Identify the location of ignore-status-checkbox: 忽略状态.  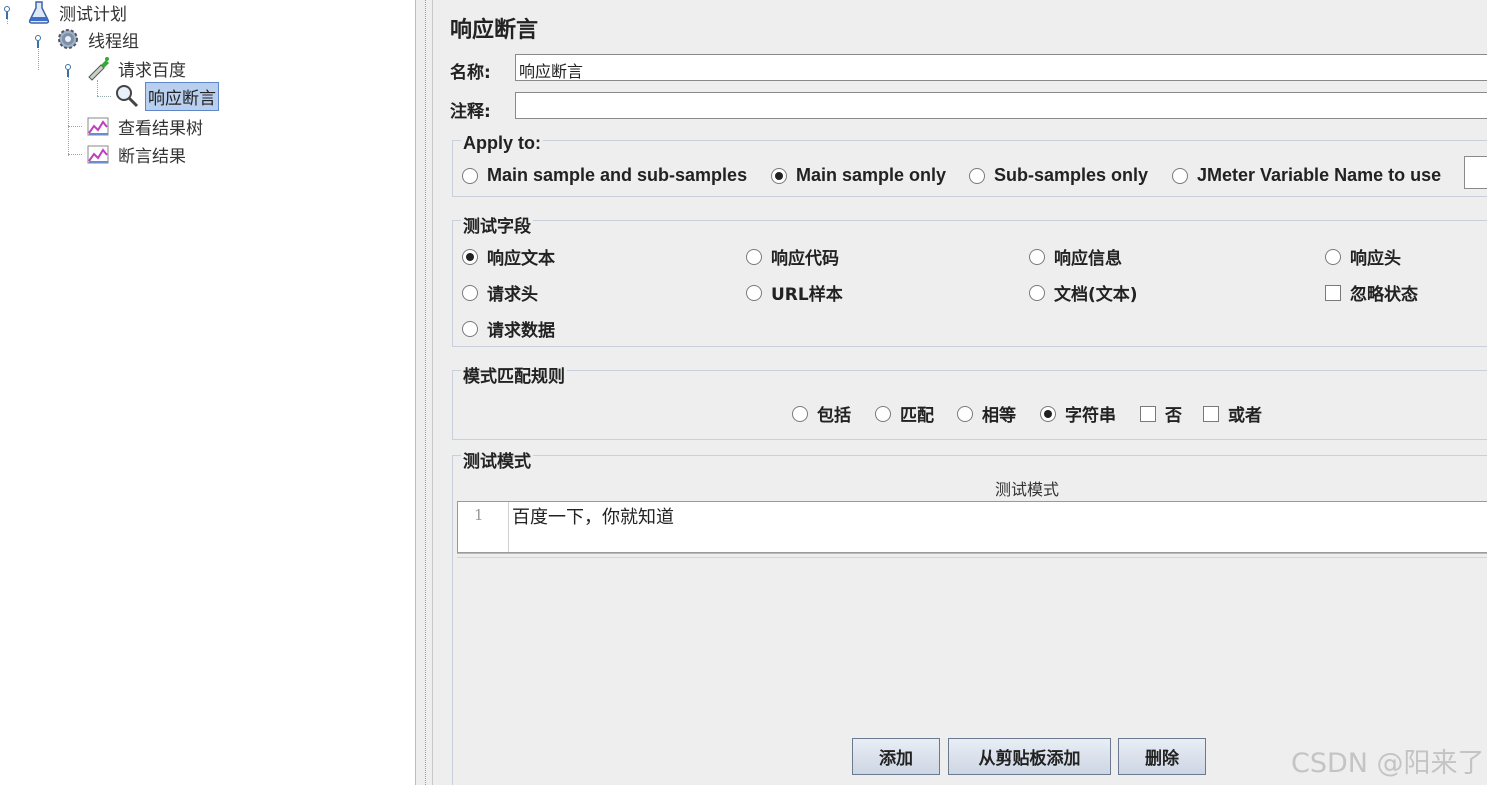
(1371, 292).